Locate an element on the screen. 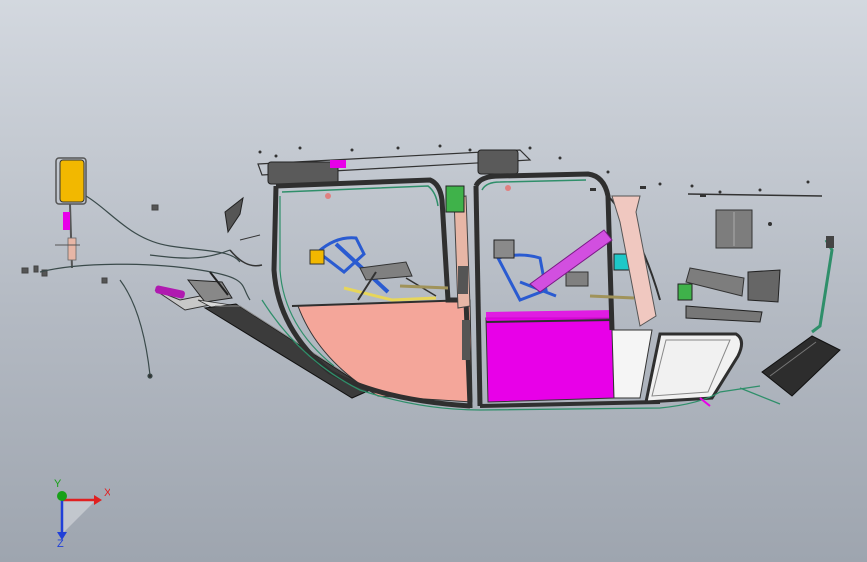 This screenshot has width=867, height=562. aft-door-window is located at coordinates (693, 343).